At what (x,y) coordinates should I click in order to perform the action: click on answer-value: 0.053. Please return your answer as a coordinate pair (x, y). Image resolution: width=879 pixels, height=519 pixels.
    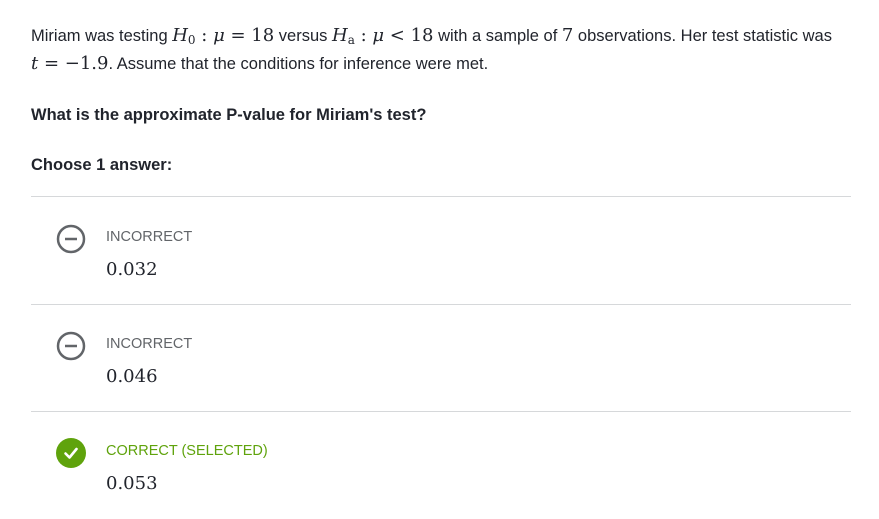
    Looking at the image, I should click on (132, 483).